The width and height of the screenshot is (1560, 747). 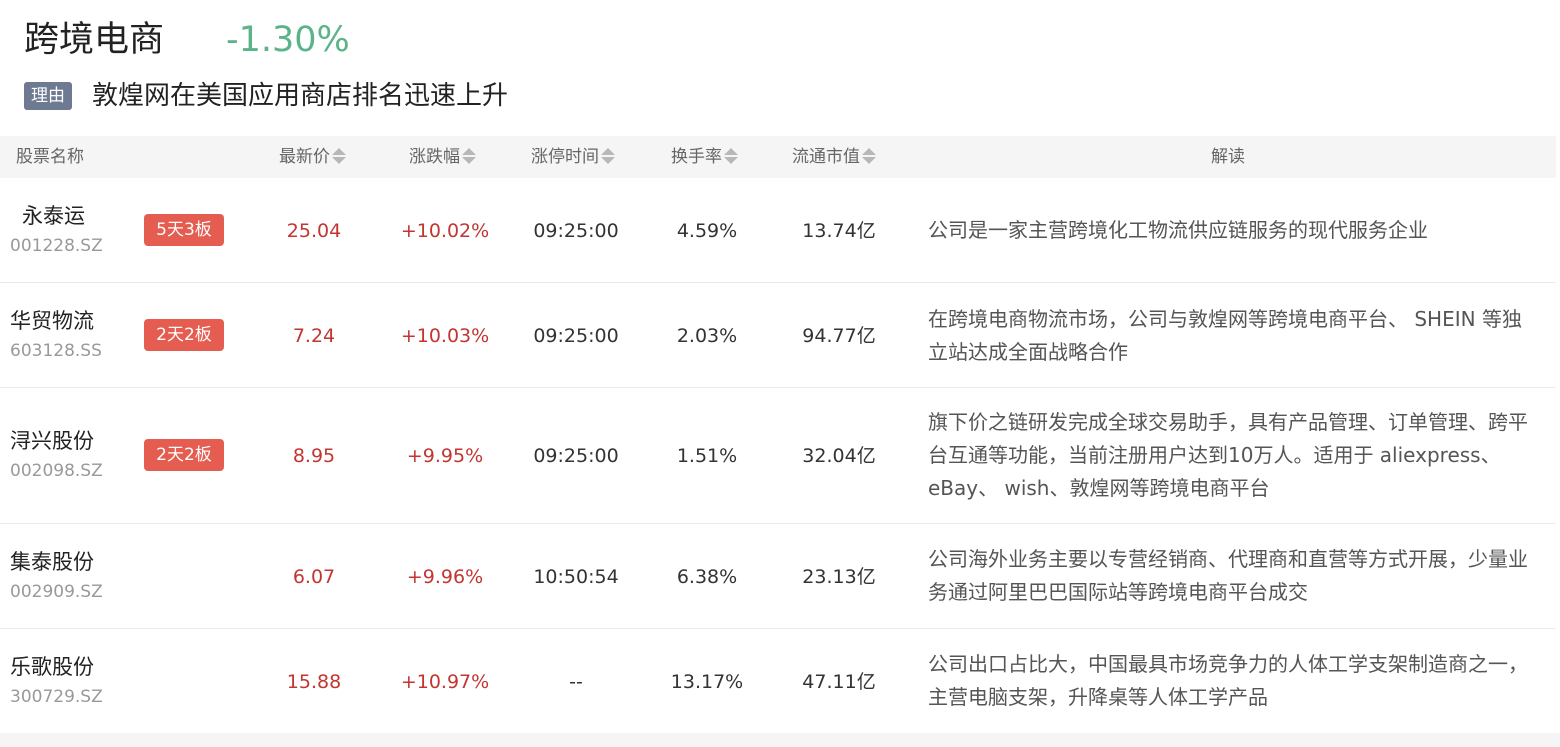 What do you see at coordinates (56, 697) in the screenshot?
I see `stock-code: 300729.SZ` at bounding box center [56, 697].